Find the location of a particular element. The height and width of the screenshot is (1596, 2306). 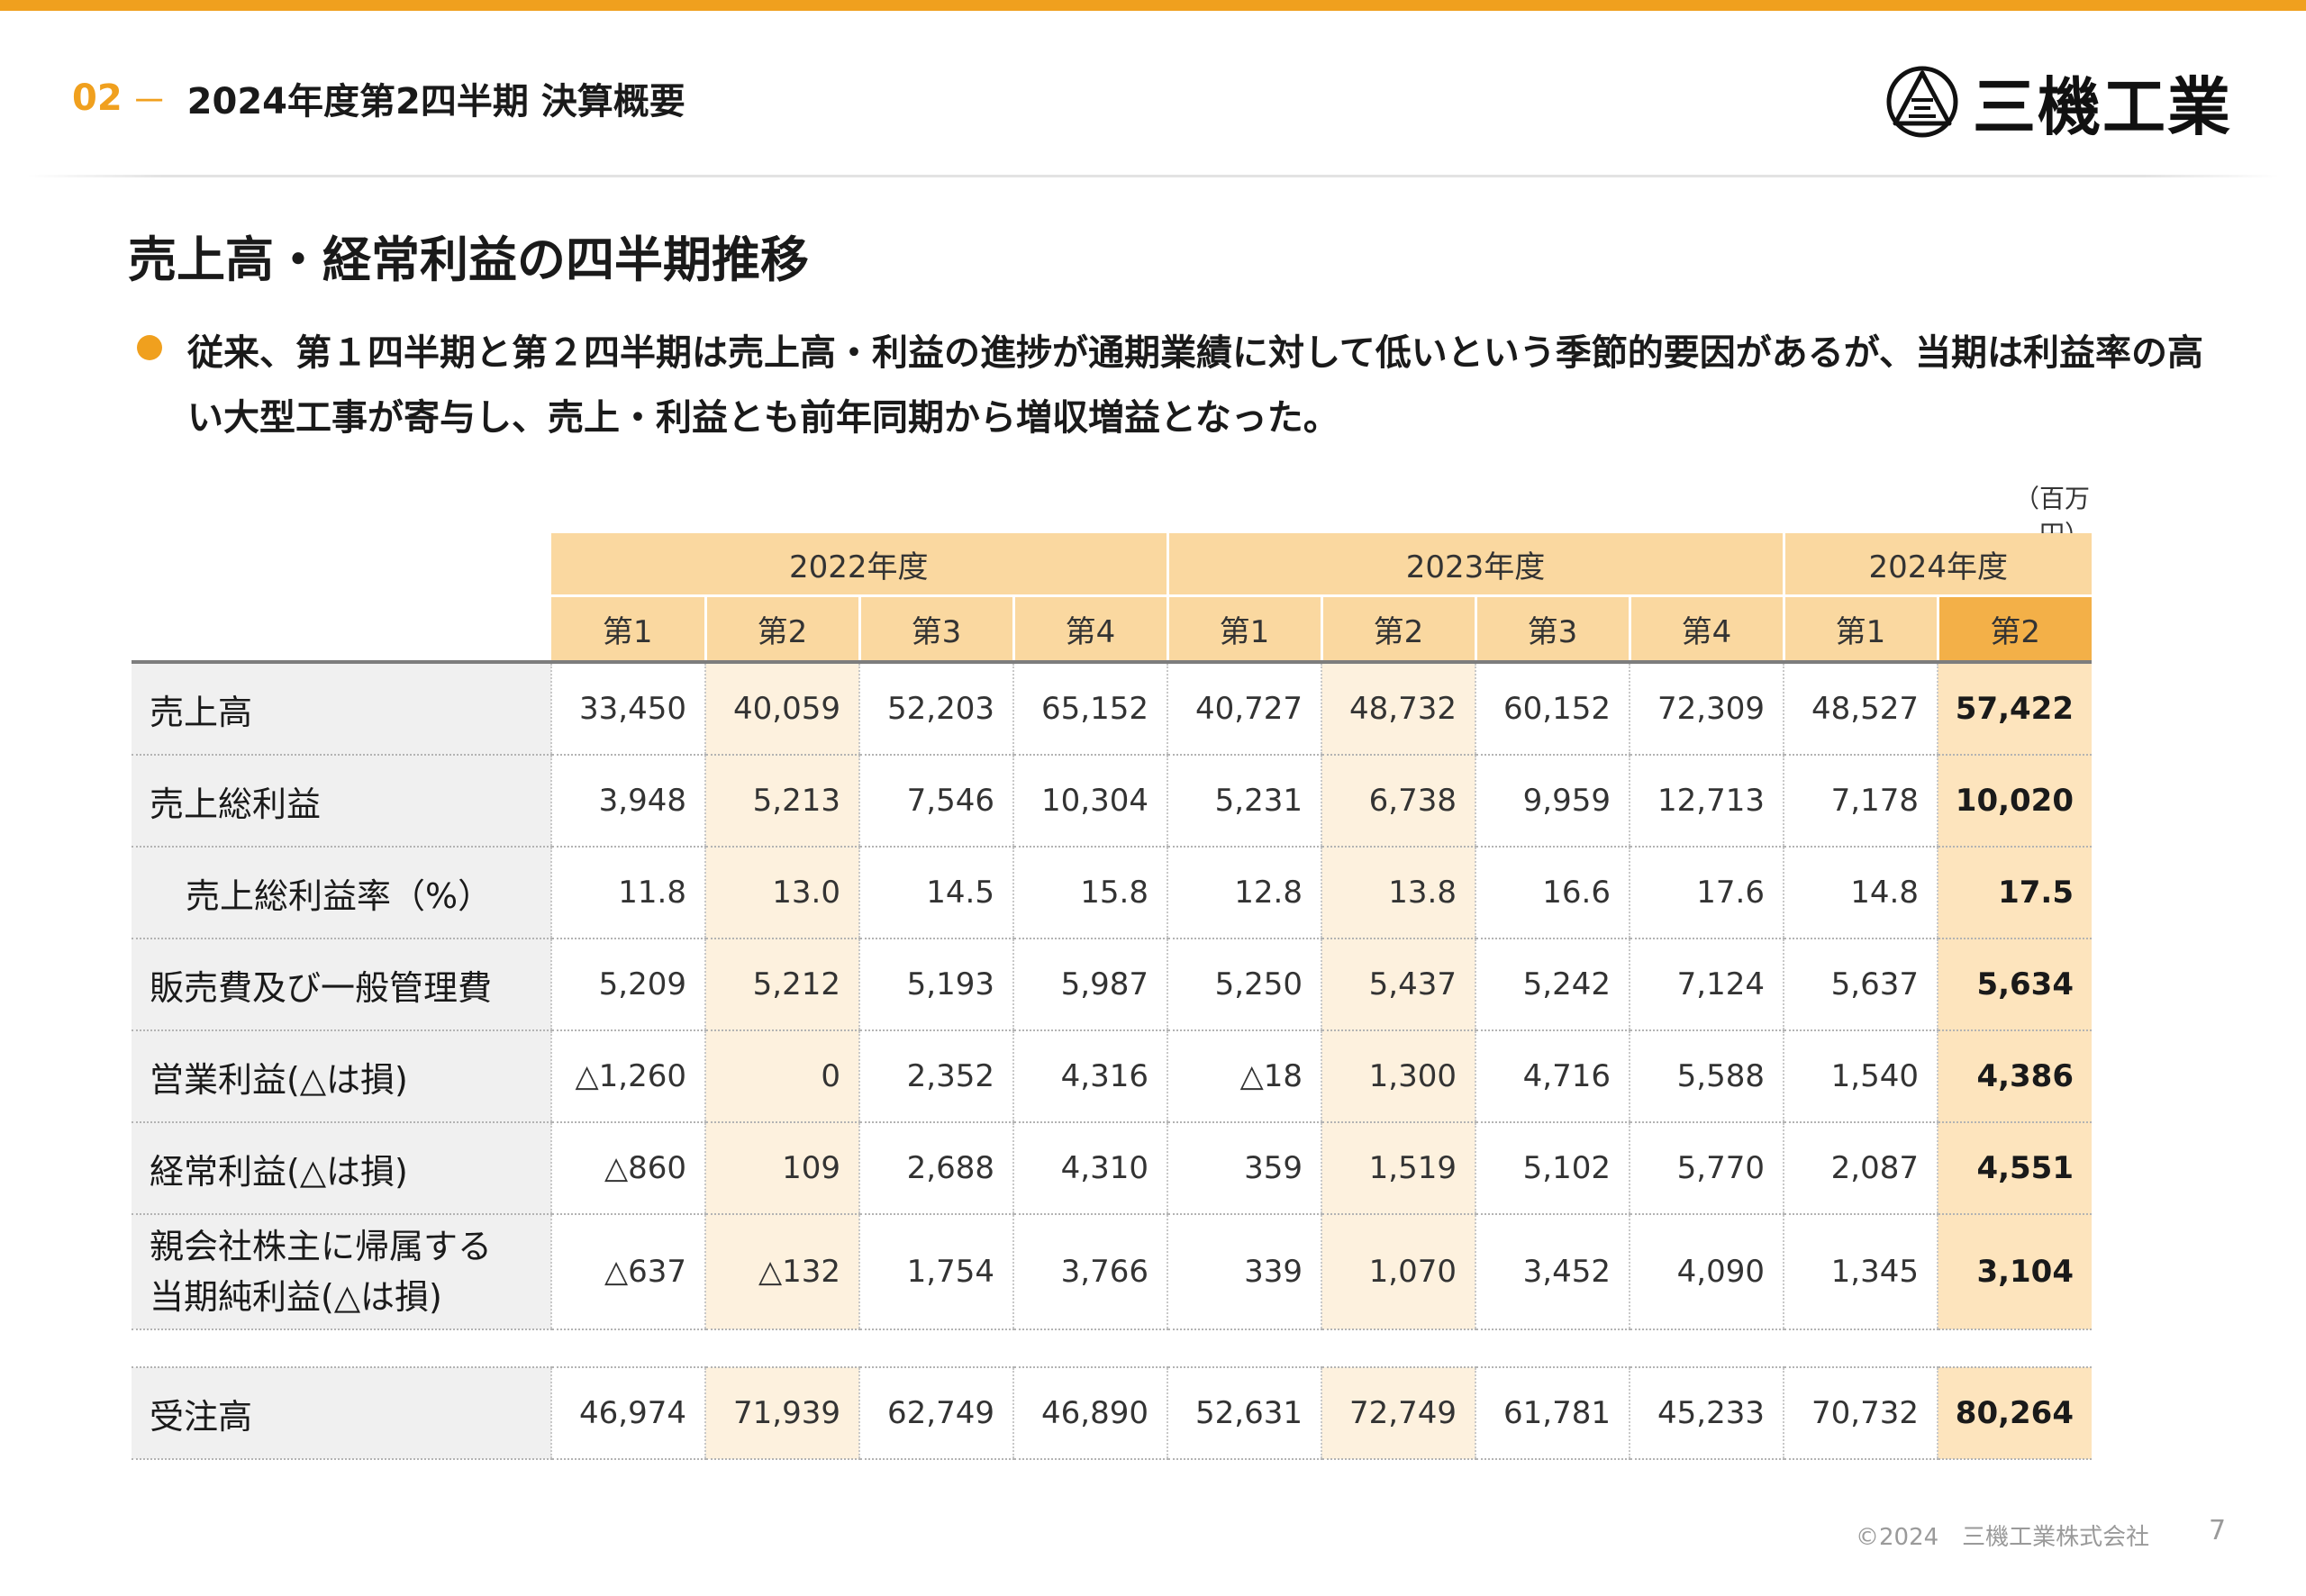

table-cell: 5,637 is located at coordinates (1860, 985).